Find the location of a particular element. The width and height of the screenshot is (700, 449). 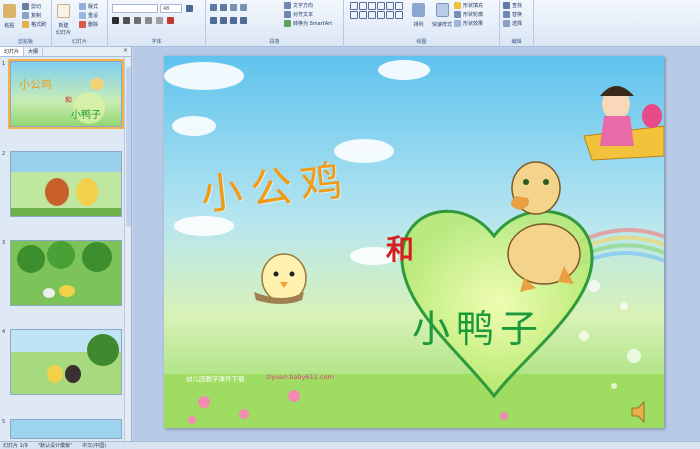

bullets-icon is located at coordinates (213, 7).